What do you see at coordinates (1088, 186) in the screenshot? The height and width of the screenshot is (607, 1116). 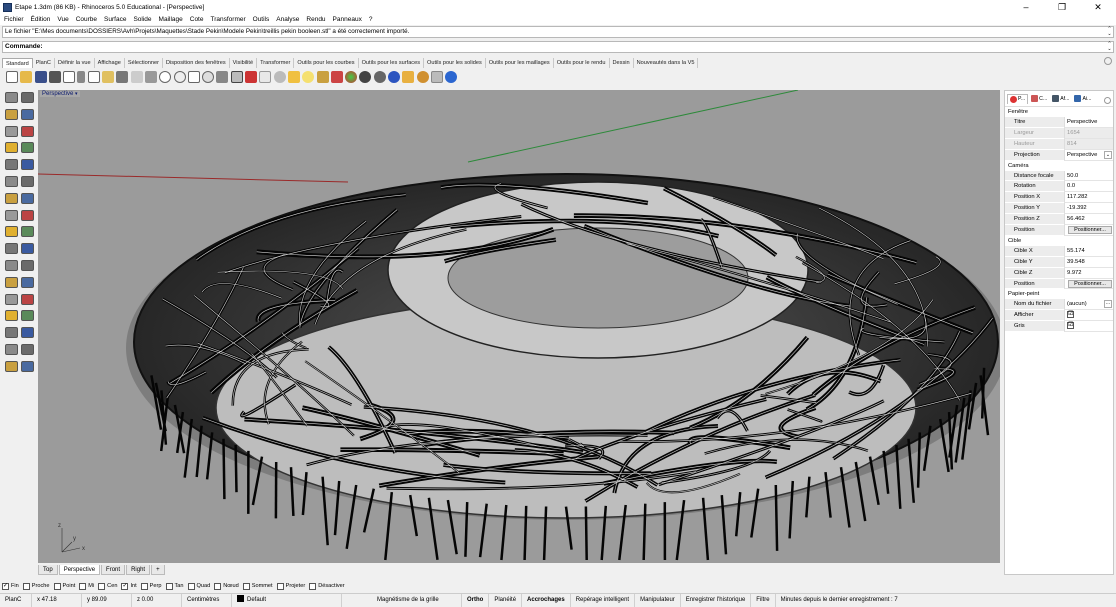 I see `rotation-field: 0.0` at bounding box center [1088, 186].